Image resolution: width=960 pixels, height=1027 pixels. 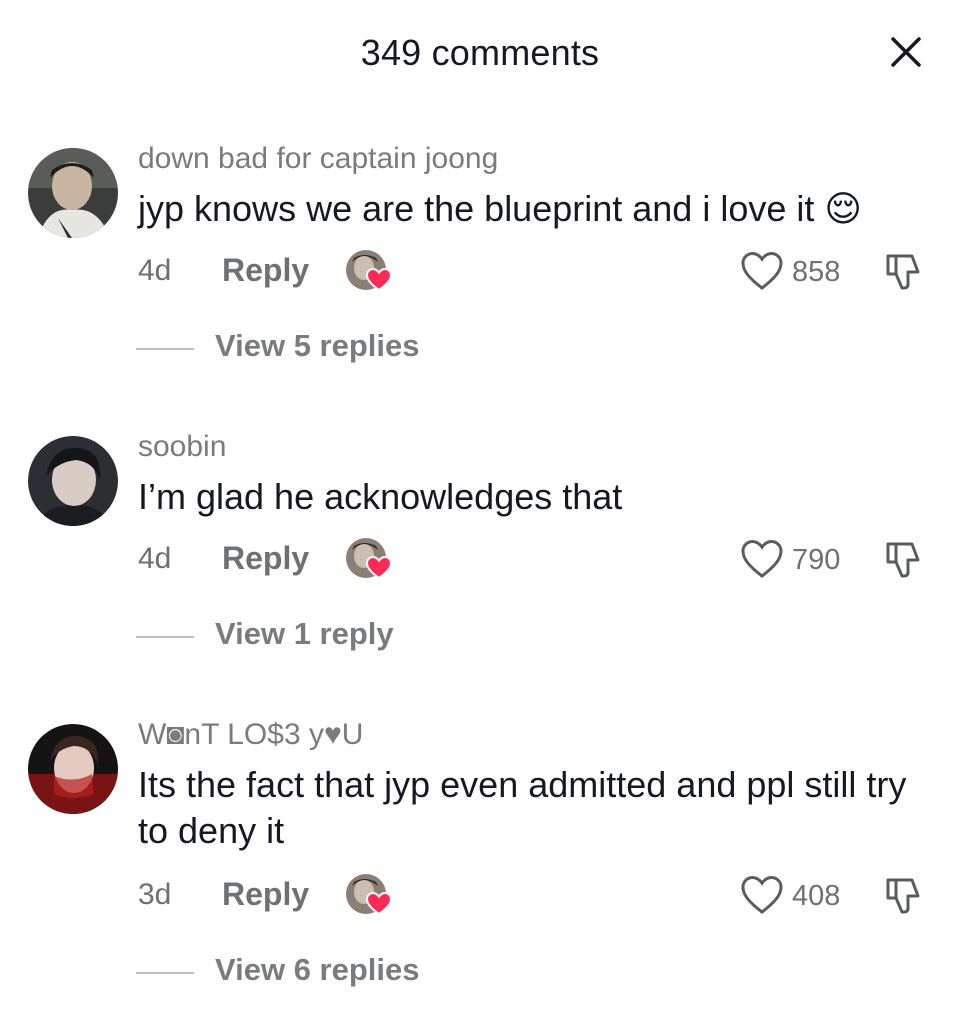 I want to click on comments-count-title: 349 comments, so click(x=480, y=52).